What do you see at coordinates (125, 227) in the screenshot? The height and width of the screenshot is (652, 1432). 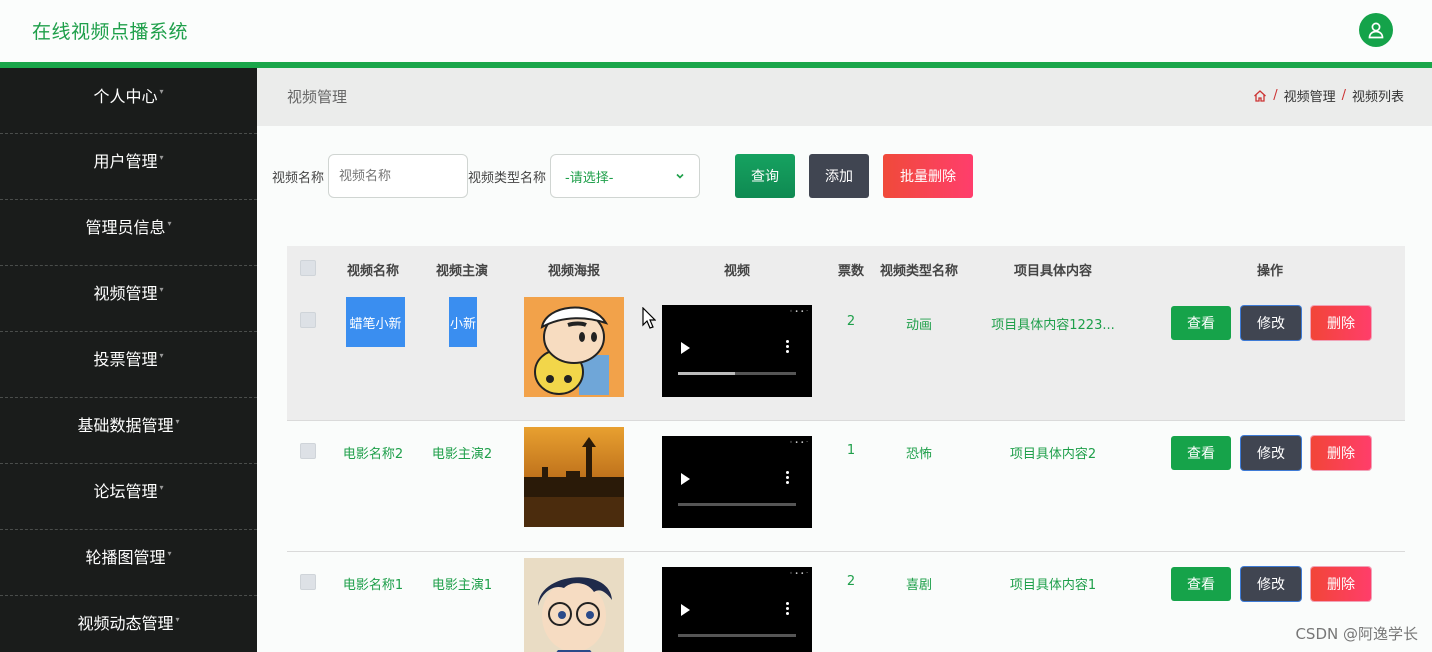 I see `sidebar-item-label: 管理员信息` at bounding box center [125, 227].